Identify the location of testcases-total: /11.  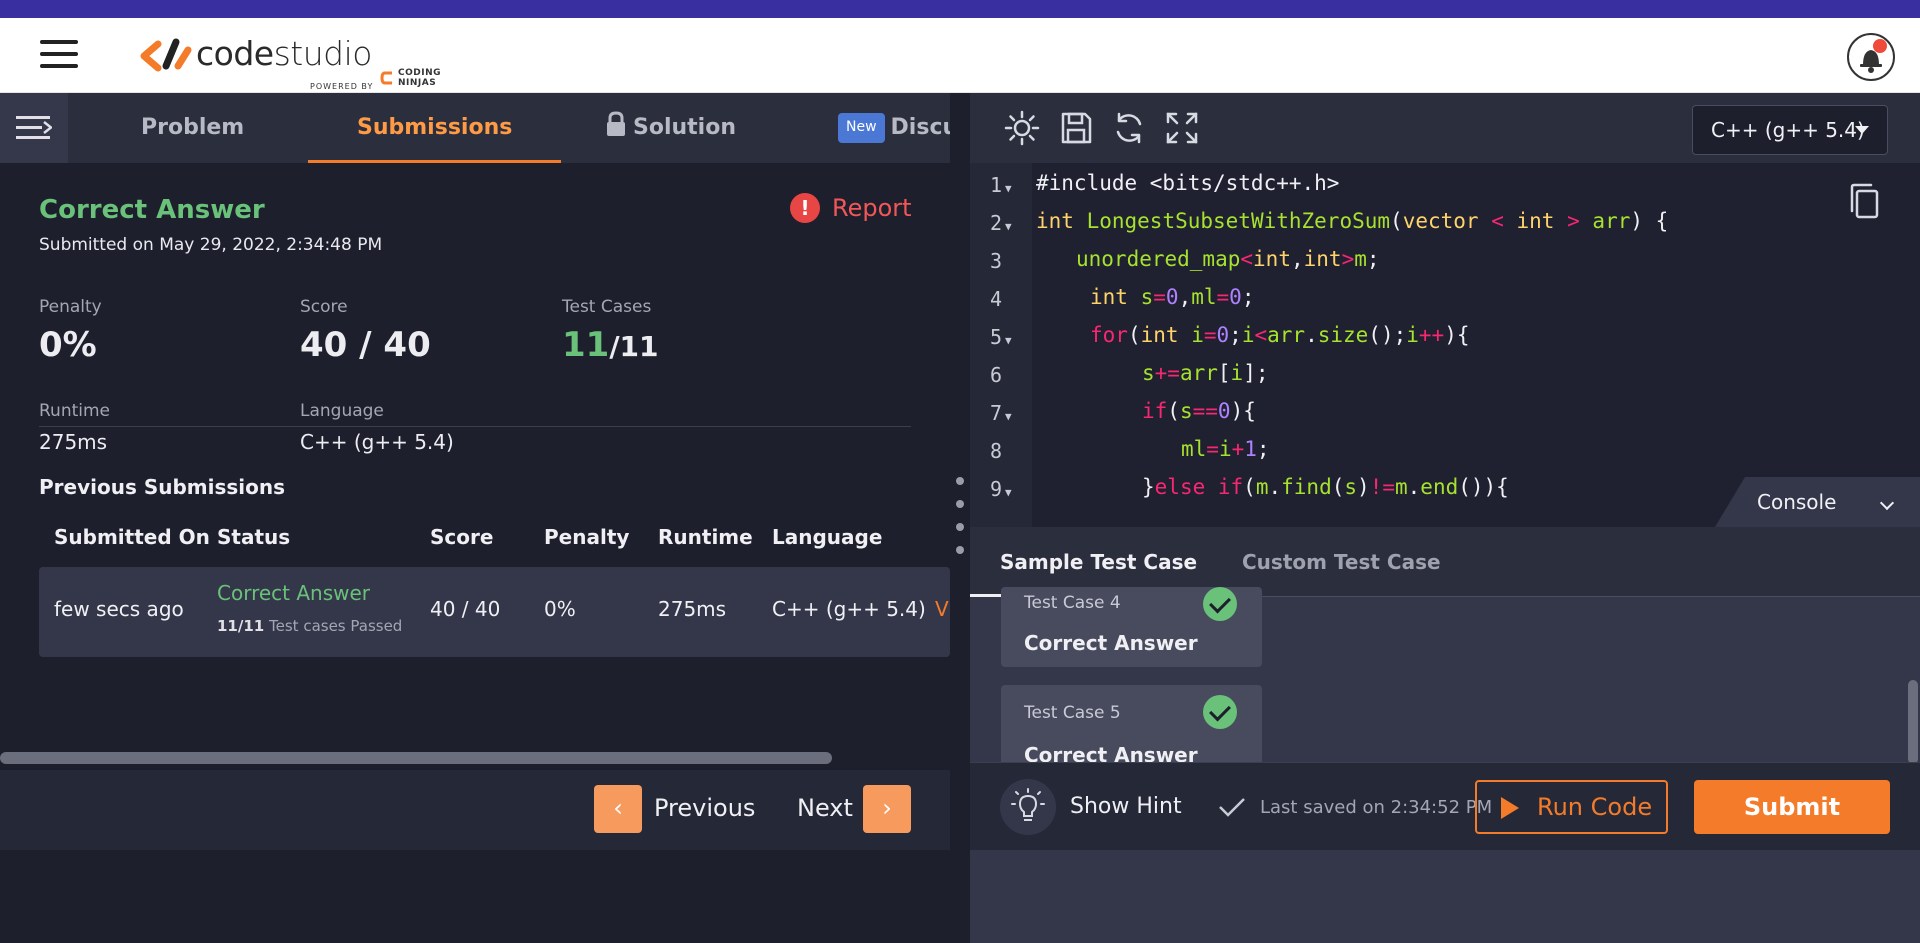
(634, 346).